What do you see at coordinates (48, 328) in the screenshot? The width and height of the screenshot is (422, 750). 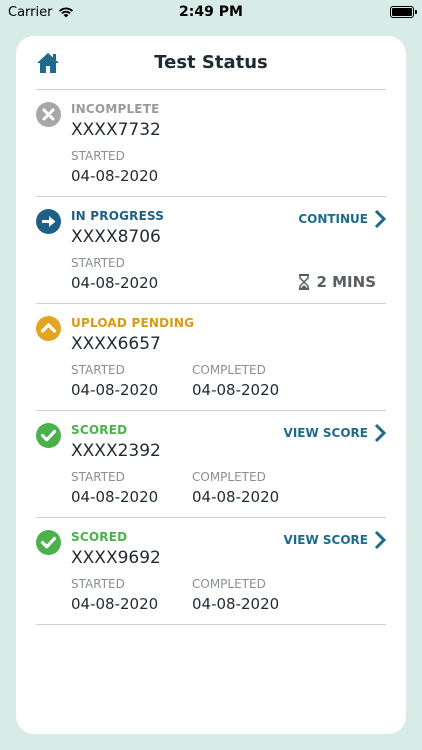 I see `chevron-up-icon` at bounding box center [48, 328].